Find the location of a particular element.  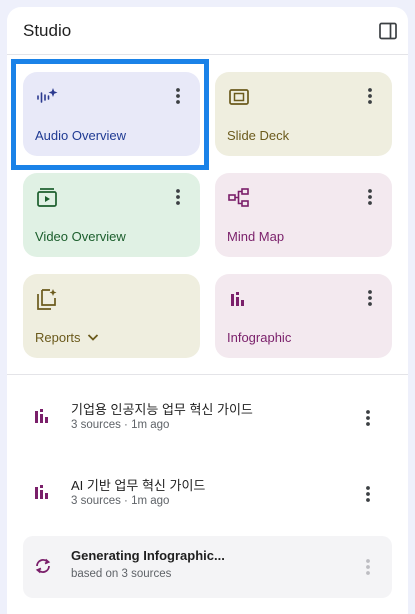

note-title: AI 기반 업무 혁신 가이드 is located at coordinates (138, 485).